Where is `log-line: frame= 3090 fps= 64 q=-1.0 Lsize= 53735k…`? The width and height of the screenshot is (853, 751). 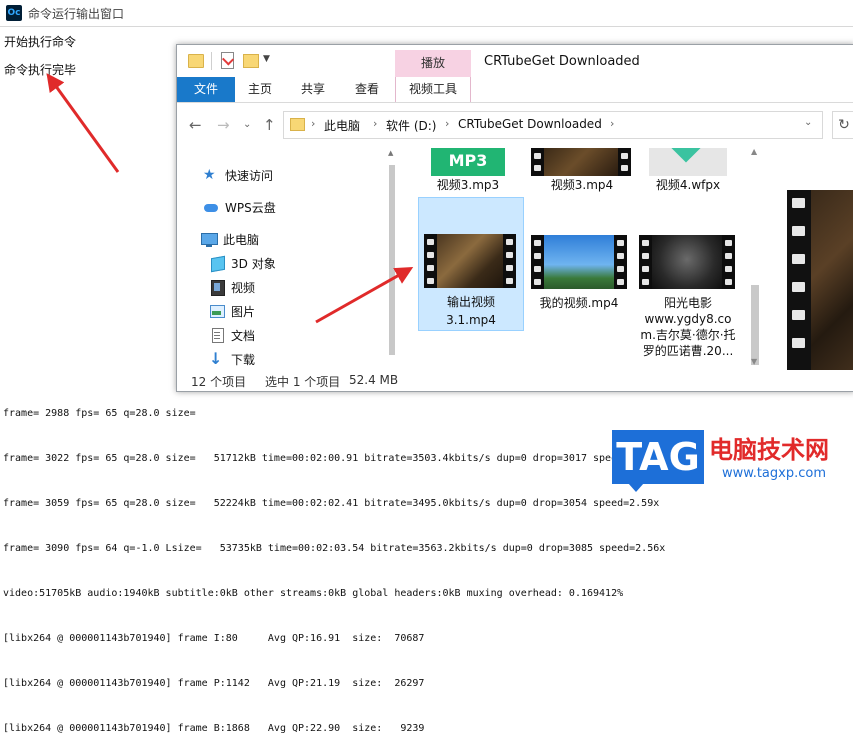 log-line: frame= 3090 fps= 64 q=-1.0 Lsize= 53735k… is located at coordinates (334, 548).